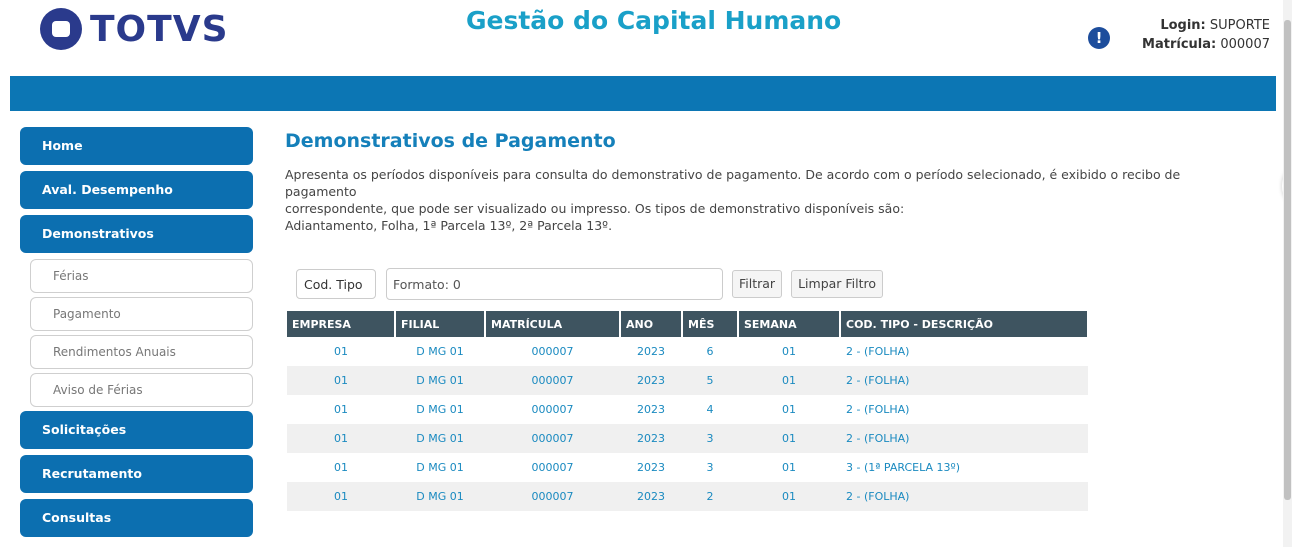  Describe the element at coordinates (1245, 44) in the screenshot. I see `matricula-value: 000007` at that location.